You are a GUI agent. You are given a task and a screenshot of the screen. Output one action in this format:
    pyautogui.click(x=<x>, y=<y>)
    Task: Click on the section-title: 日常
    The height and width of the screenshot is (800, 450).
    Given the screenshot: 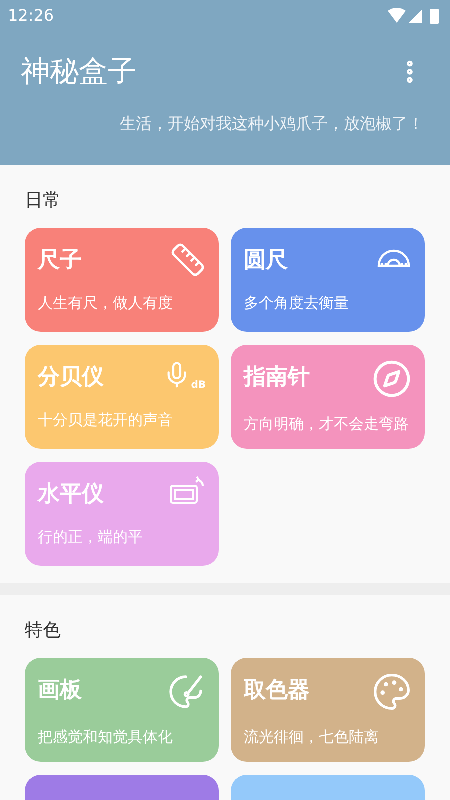 What is the action you would take?
    pyautogui.click(x=43, y=200)
    